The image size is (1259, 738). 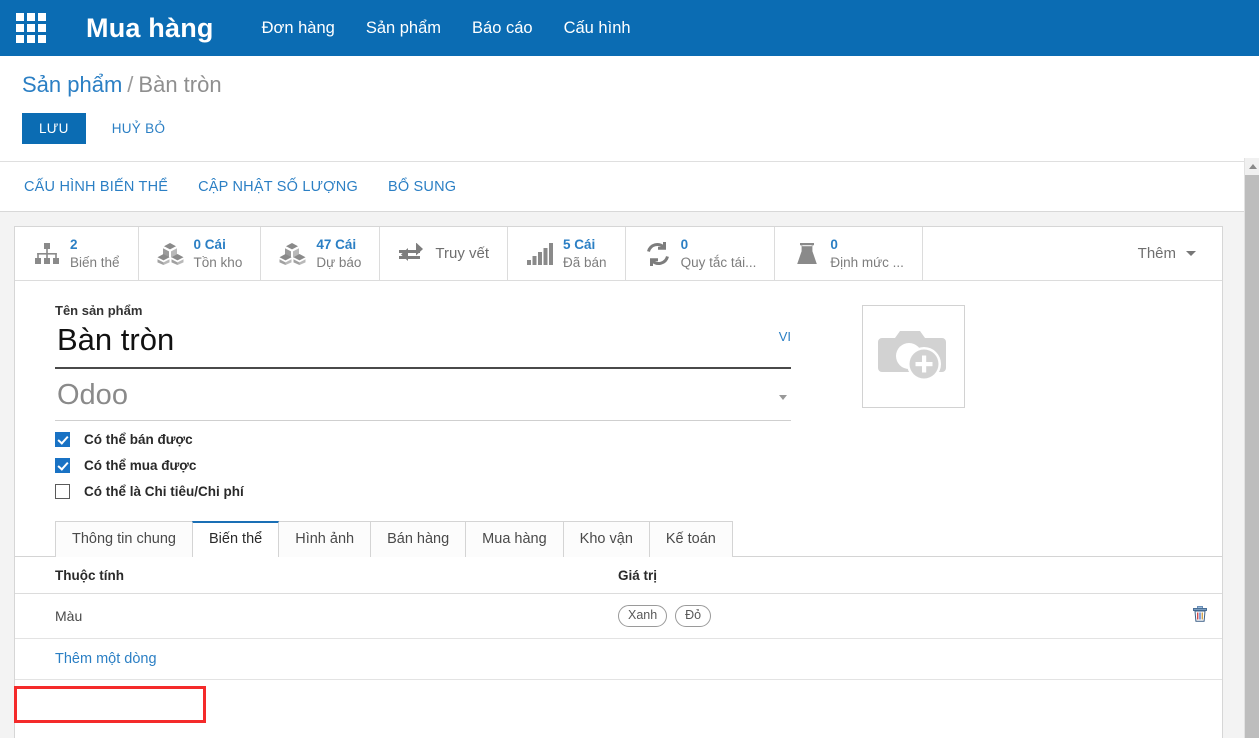 I want to click on add-line-cell: Thêm một dòng, so click(x=618, y=659).